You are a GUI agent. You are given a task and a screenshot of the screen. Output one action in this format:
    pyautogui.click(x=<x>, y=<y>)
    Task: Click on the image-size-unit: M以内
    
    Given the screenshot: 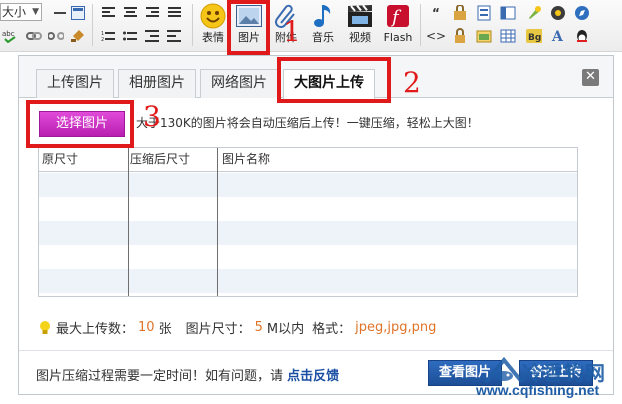 What is the action you would take?
    pyautogui.click(x=285, y=329)
    